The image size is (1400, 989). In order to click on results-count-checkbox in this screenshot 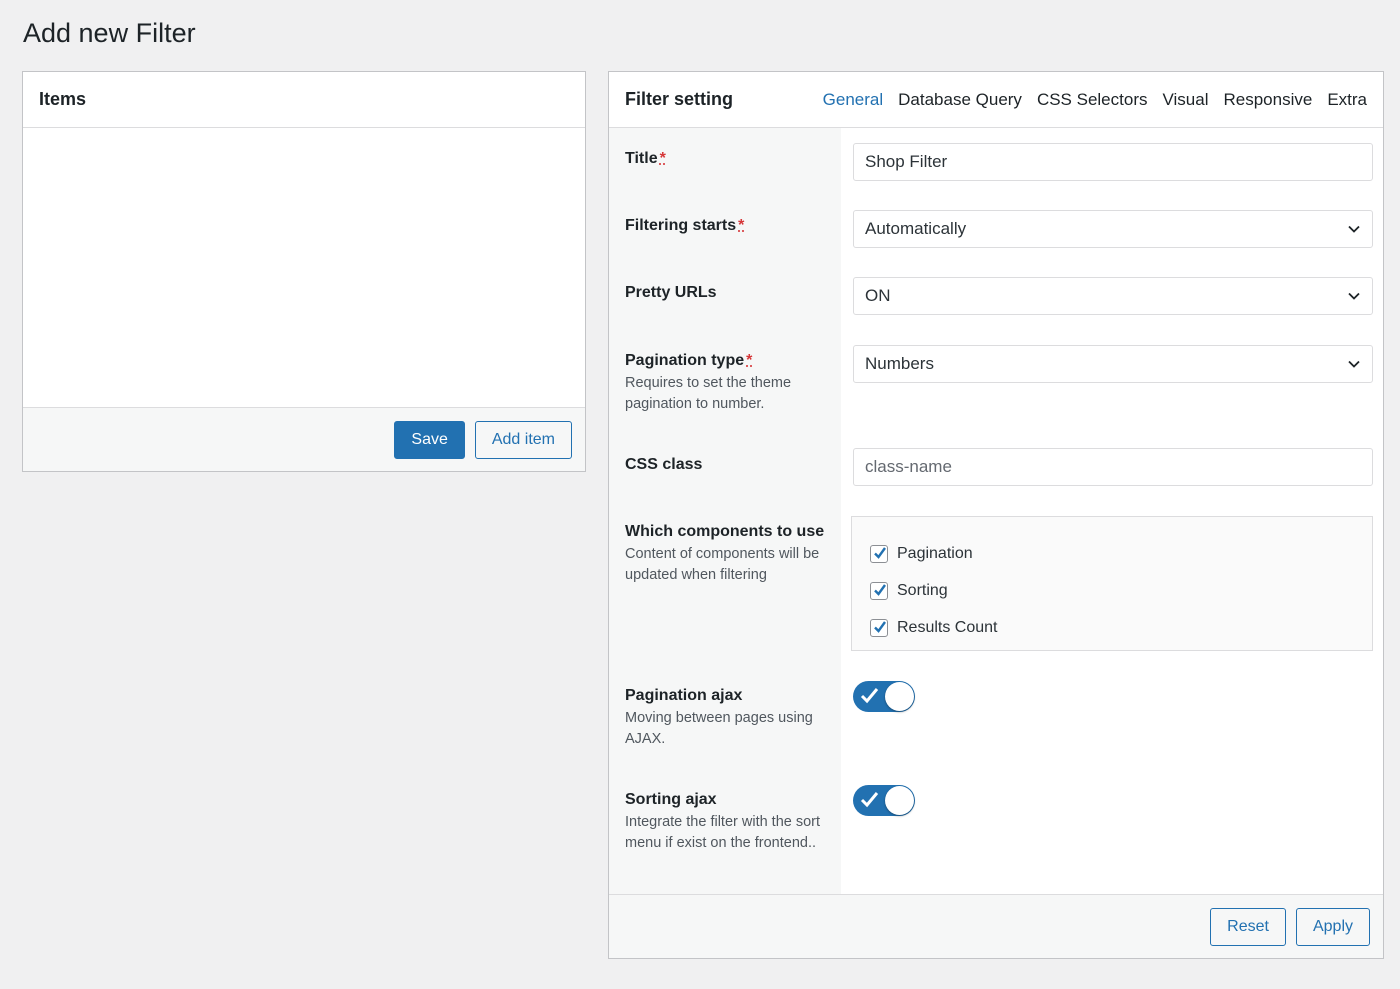, I will do `click(879, 627)`.